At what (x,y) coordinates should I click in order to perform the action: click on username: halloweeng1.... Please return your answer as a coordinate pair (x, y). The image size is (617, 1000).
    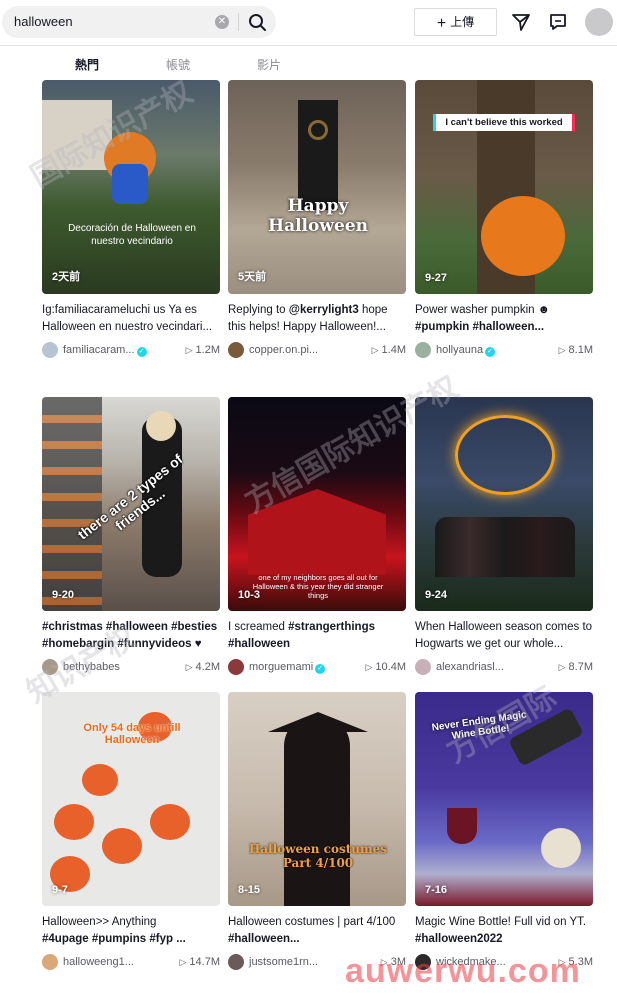
    Looking at the image, I should click on (98, 962).